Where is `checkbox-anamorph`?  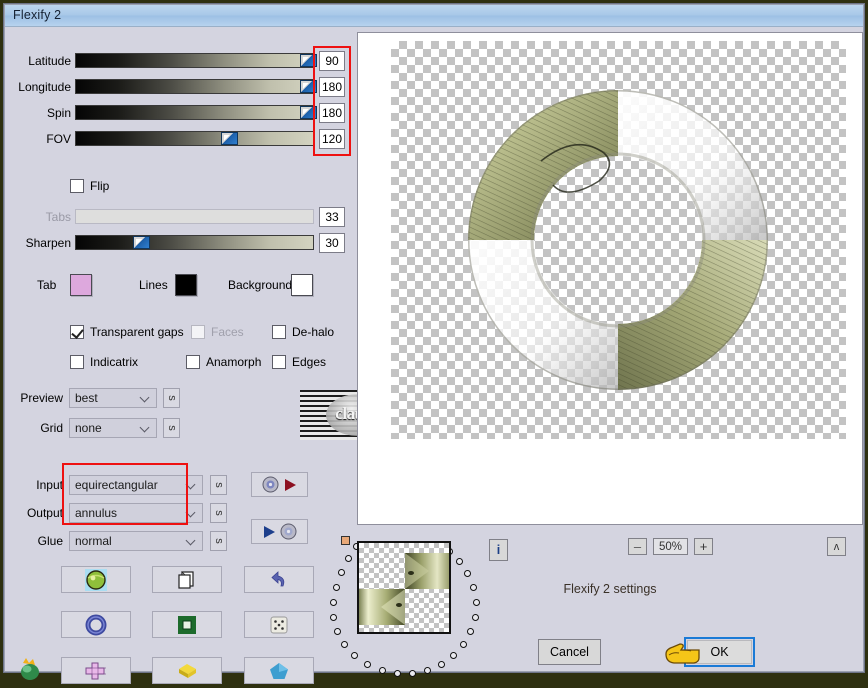 checkbox-anamorph is located at coordinates (193, 362).